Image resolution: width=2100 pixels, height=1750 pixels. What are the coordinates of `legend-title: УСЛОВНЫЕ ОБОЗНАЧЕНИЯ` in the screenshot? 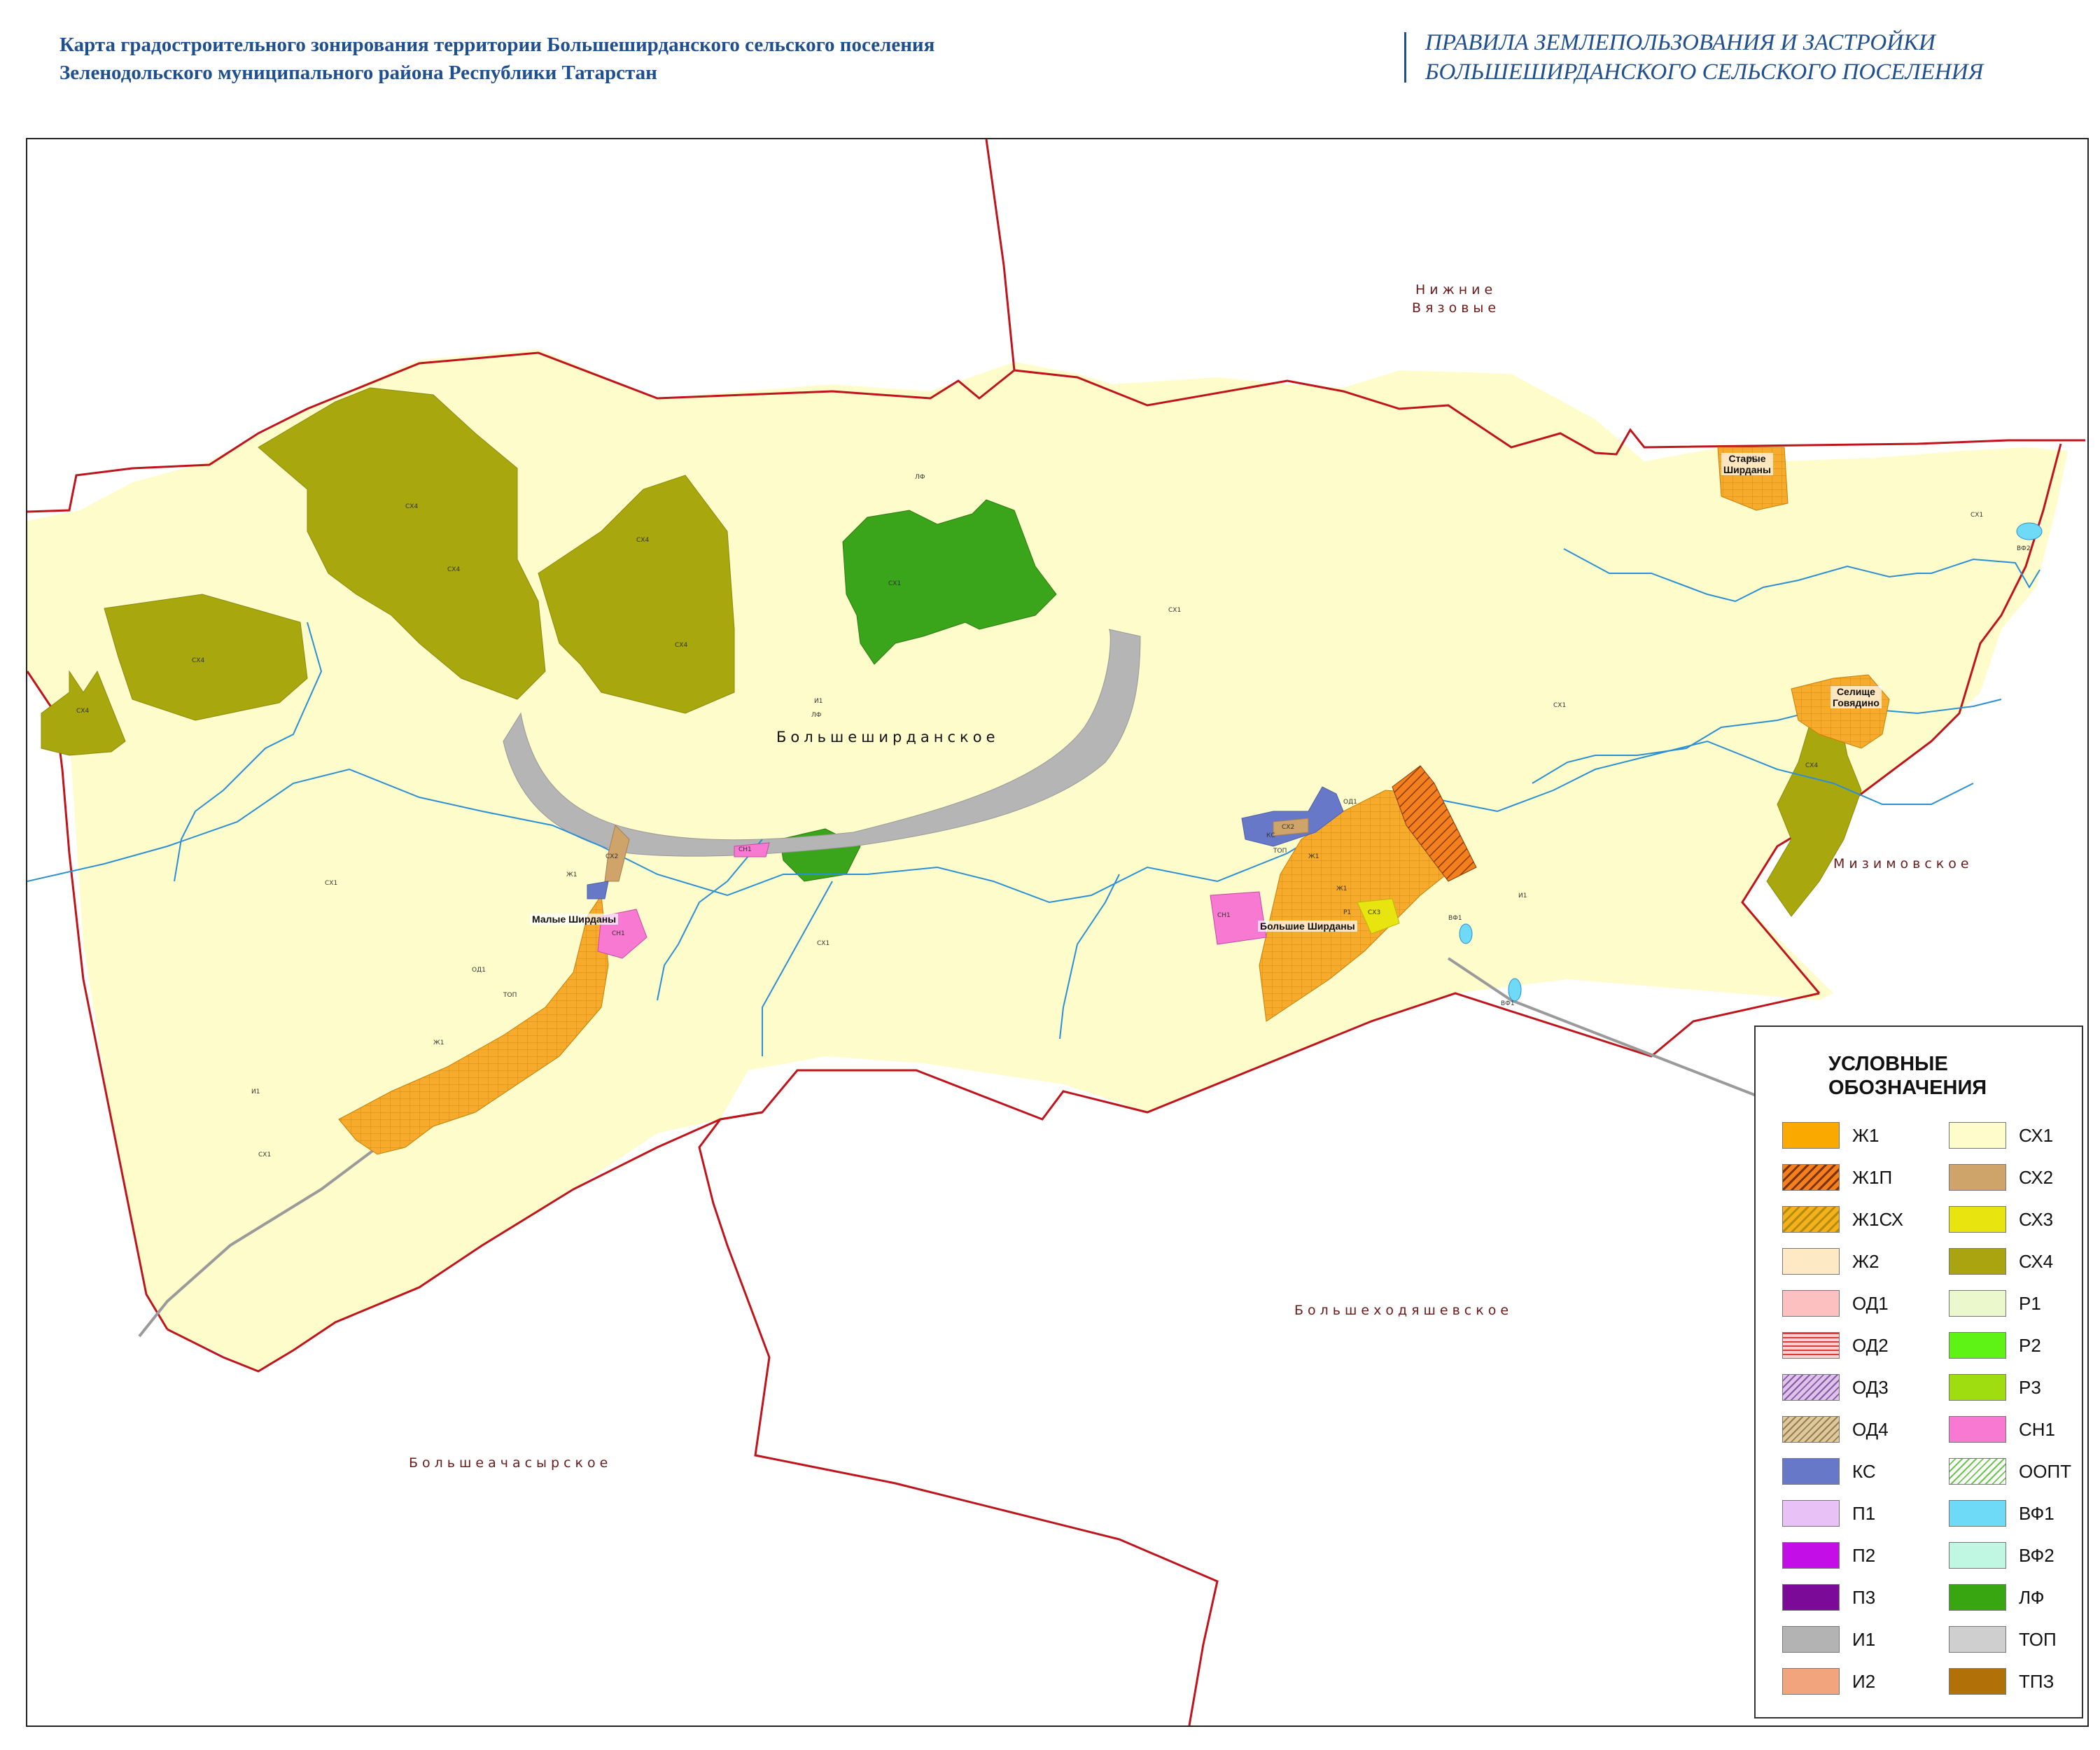 It's located at (1919, 1076).